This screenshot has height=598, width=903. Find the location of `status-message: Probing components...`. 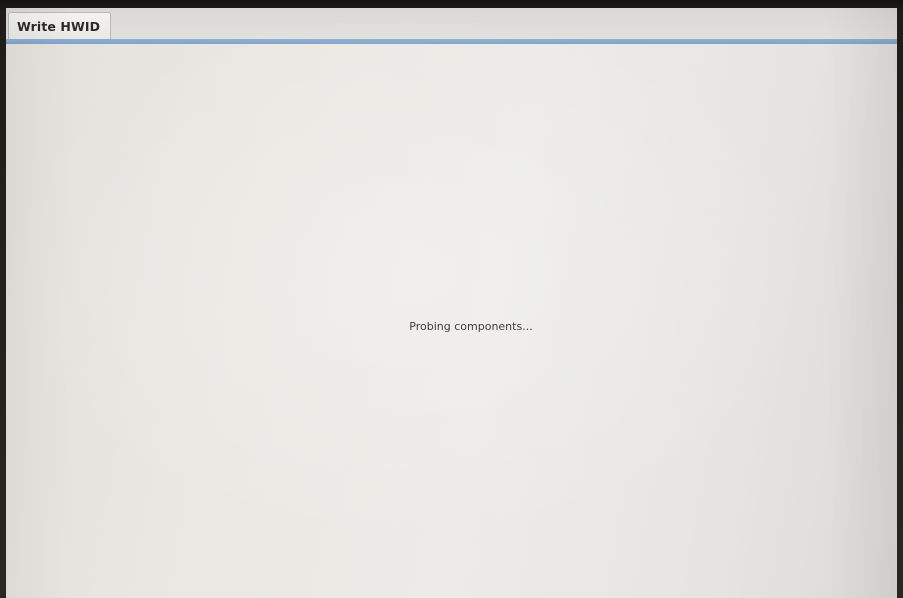

status-message: Probing components... is located at coordinates (471, 326).